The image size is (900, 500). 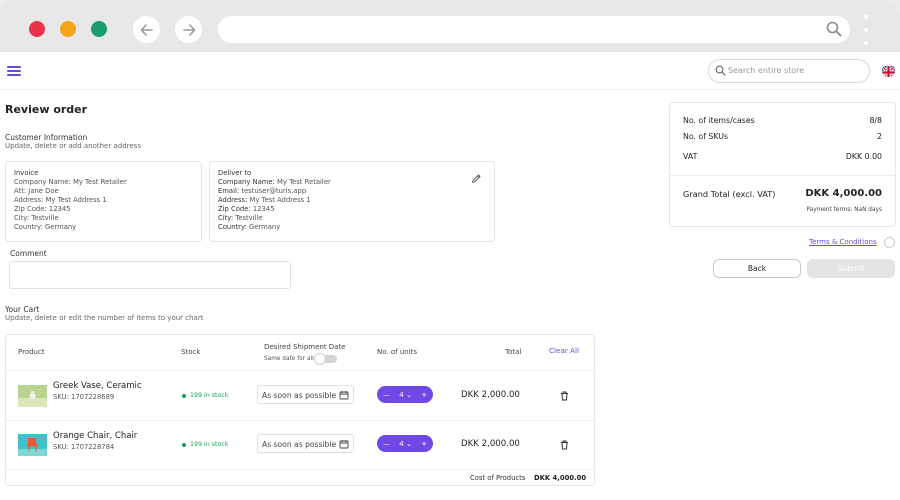 What do you see at coordinates (719, 120) in the screenshot?
I see `items-label: No. of items/cases` at bounding box center [719, 120].